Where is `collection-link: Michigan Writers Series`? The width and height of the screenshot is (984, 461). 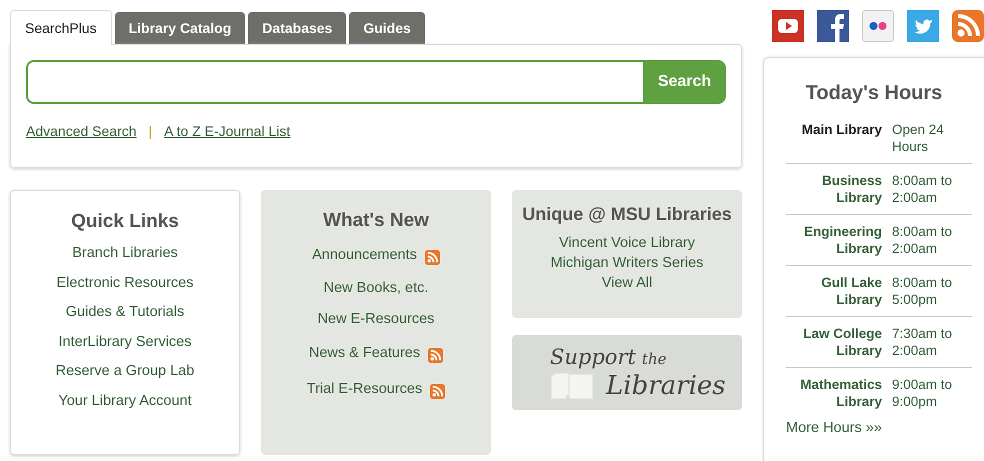
collection-link: Michigan Writers Series is located at coordinates (627, 263).